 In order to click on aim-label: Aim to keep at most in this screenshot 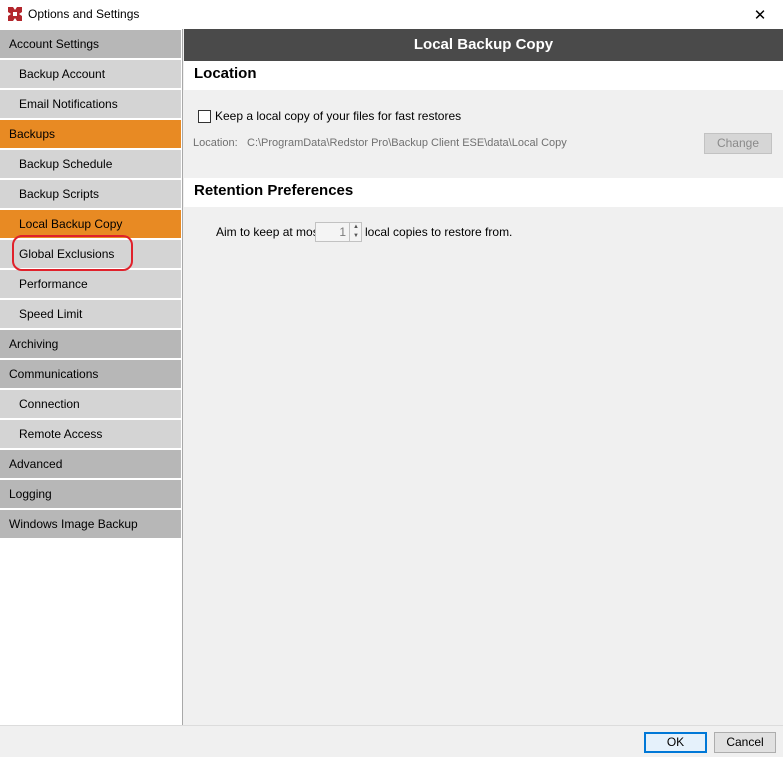, I will do `click(269, 232)`.